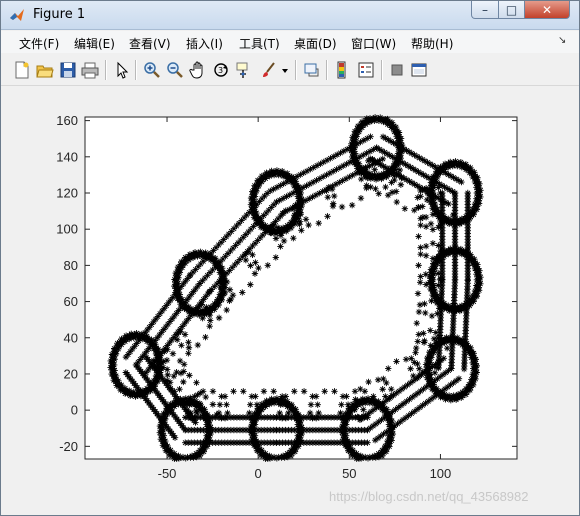 The height and width of the screenshot is (516, 580). Describe the element at coordinates (204, 43) in the screenshot. I see `menu-insert: 插入(I)` at that location.